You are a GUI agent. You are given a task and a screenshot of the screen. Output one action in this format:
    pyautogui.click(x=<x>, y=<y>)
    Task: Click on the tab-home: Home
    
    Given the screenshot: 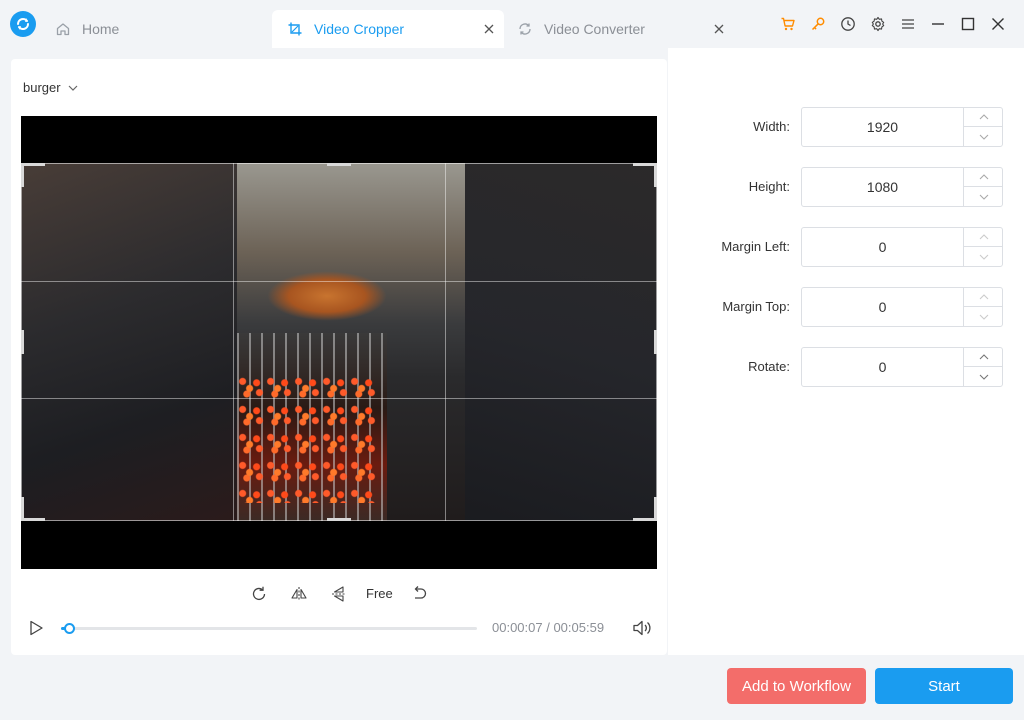 What is the action you would take?
    pyautogui.click(x=86, y=29)
    